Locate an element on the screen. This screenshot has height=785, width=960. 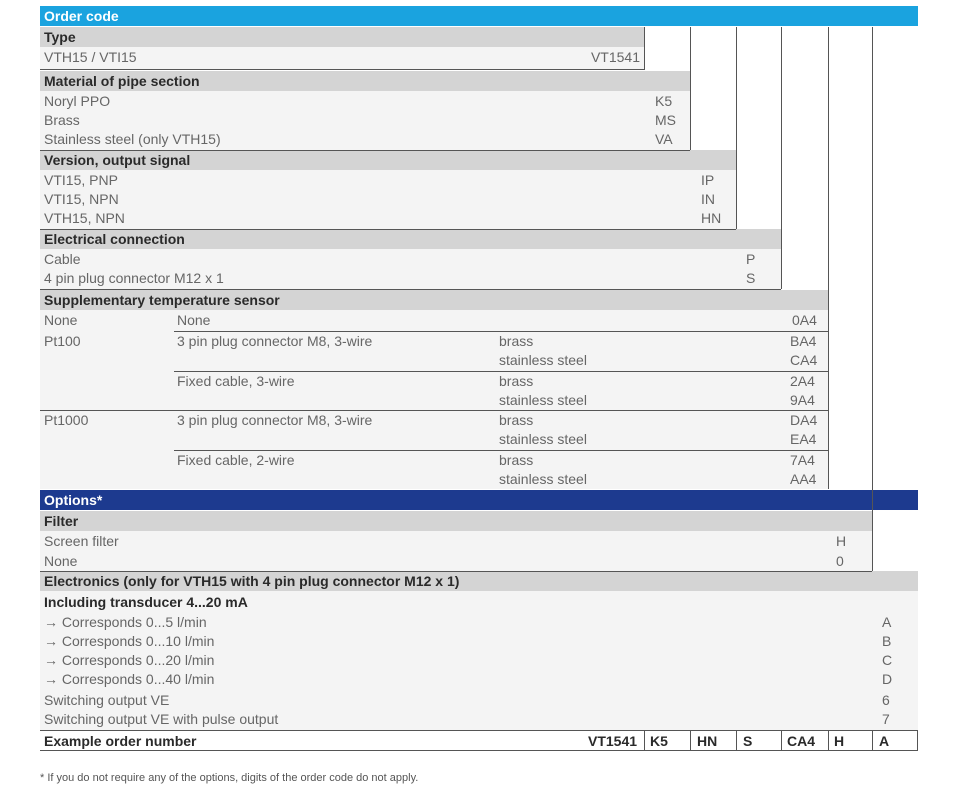
col-line-type-ex is located at coordinates (644, 740).